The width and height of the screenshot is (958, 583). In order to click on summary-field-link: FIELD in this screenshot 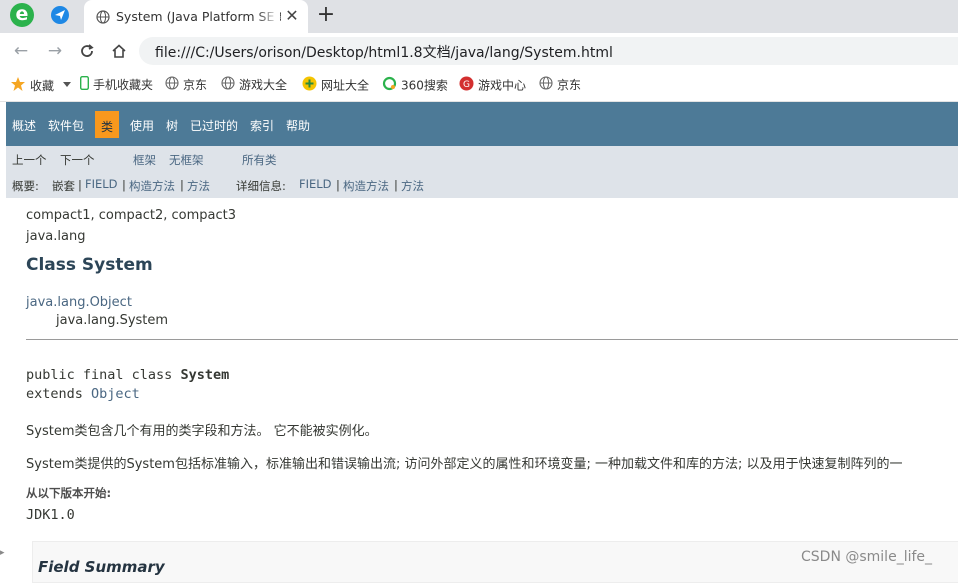, I will do `click(101, 184)`.